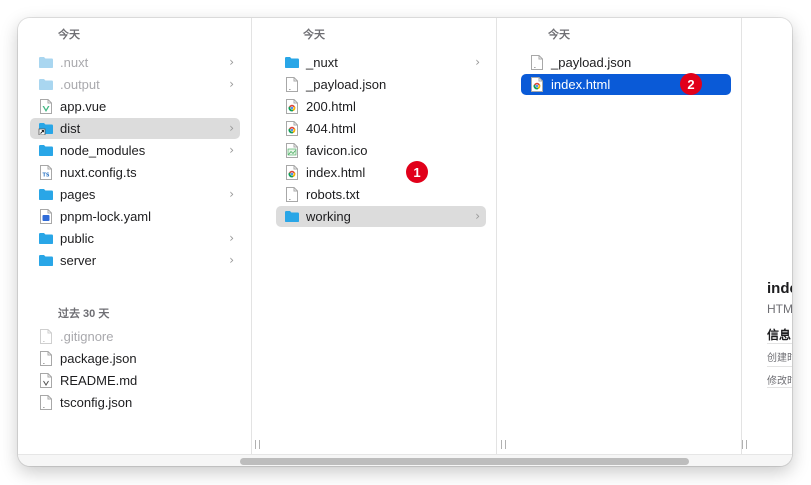 Image resolution: width=811 pixels, height=485 pixels. I want to click on vue-file-icon, so click(46, 106).